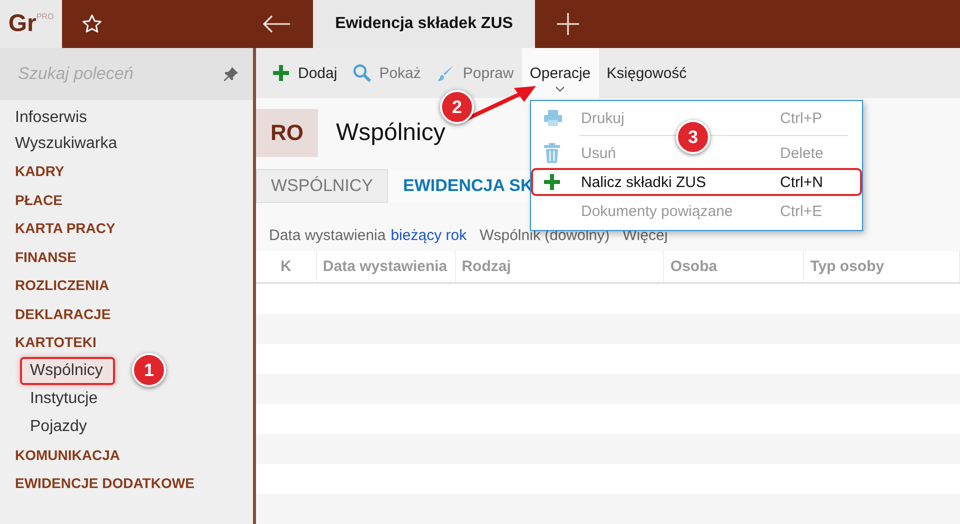  What do you see at coordinates (63, 314) in the screenshot?
I see `nav-category: DEKLARACJE` at bounding box center [63, 314].